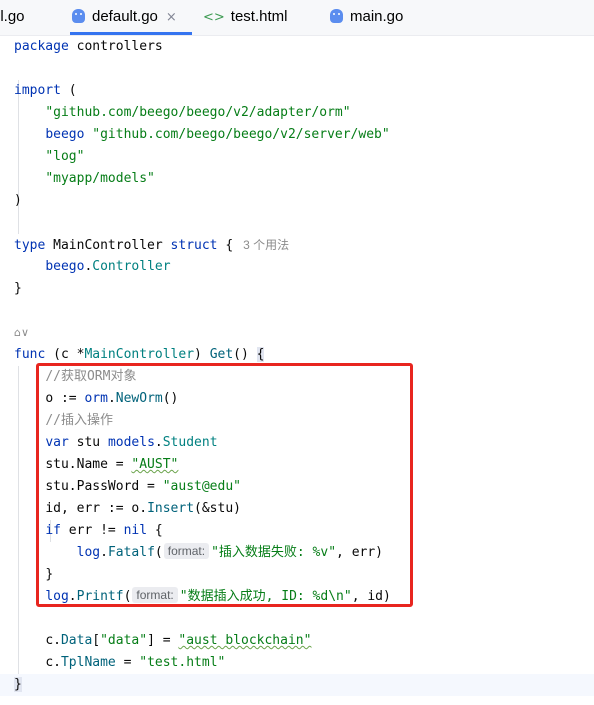 The image size is (594, 705). I want to click on code-line-1: package controllers, so click(88, 46).